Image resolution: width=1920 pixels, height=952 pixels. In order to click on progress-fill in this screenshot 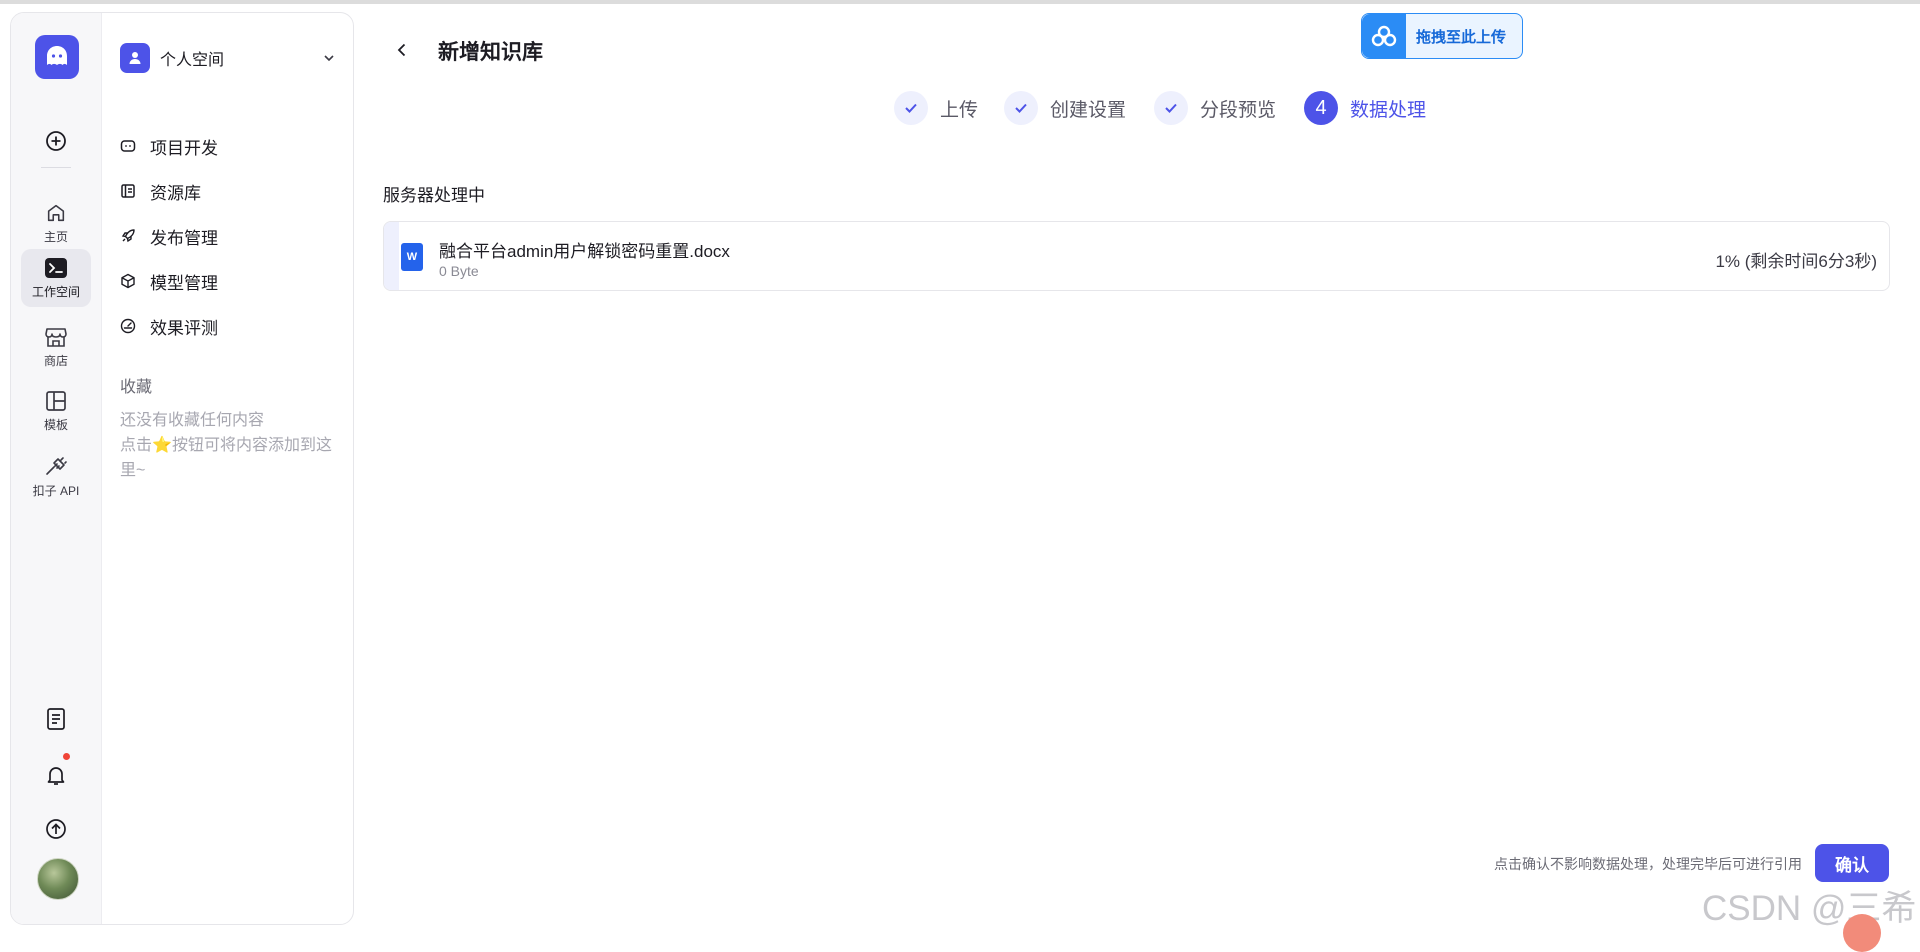, I will do `click(392, 256)`.